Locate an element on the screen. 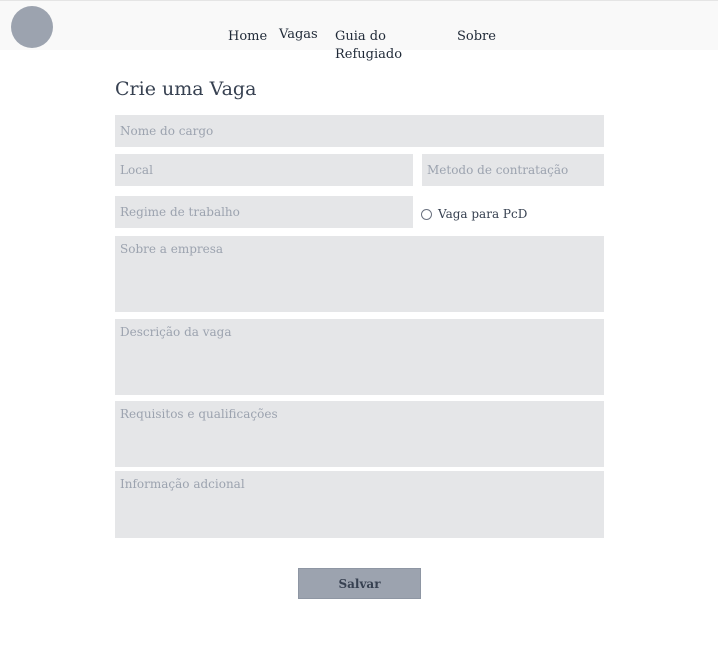  pcd-radio is located at coordinates (426, 214).